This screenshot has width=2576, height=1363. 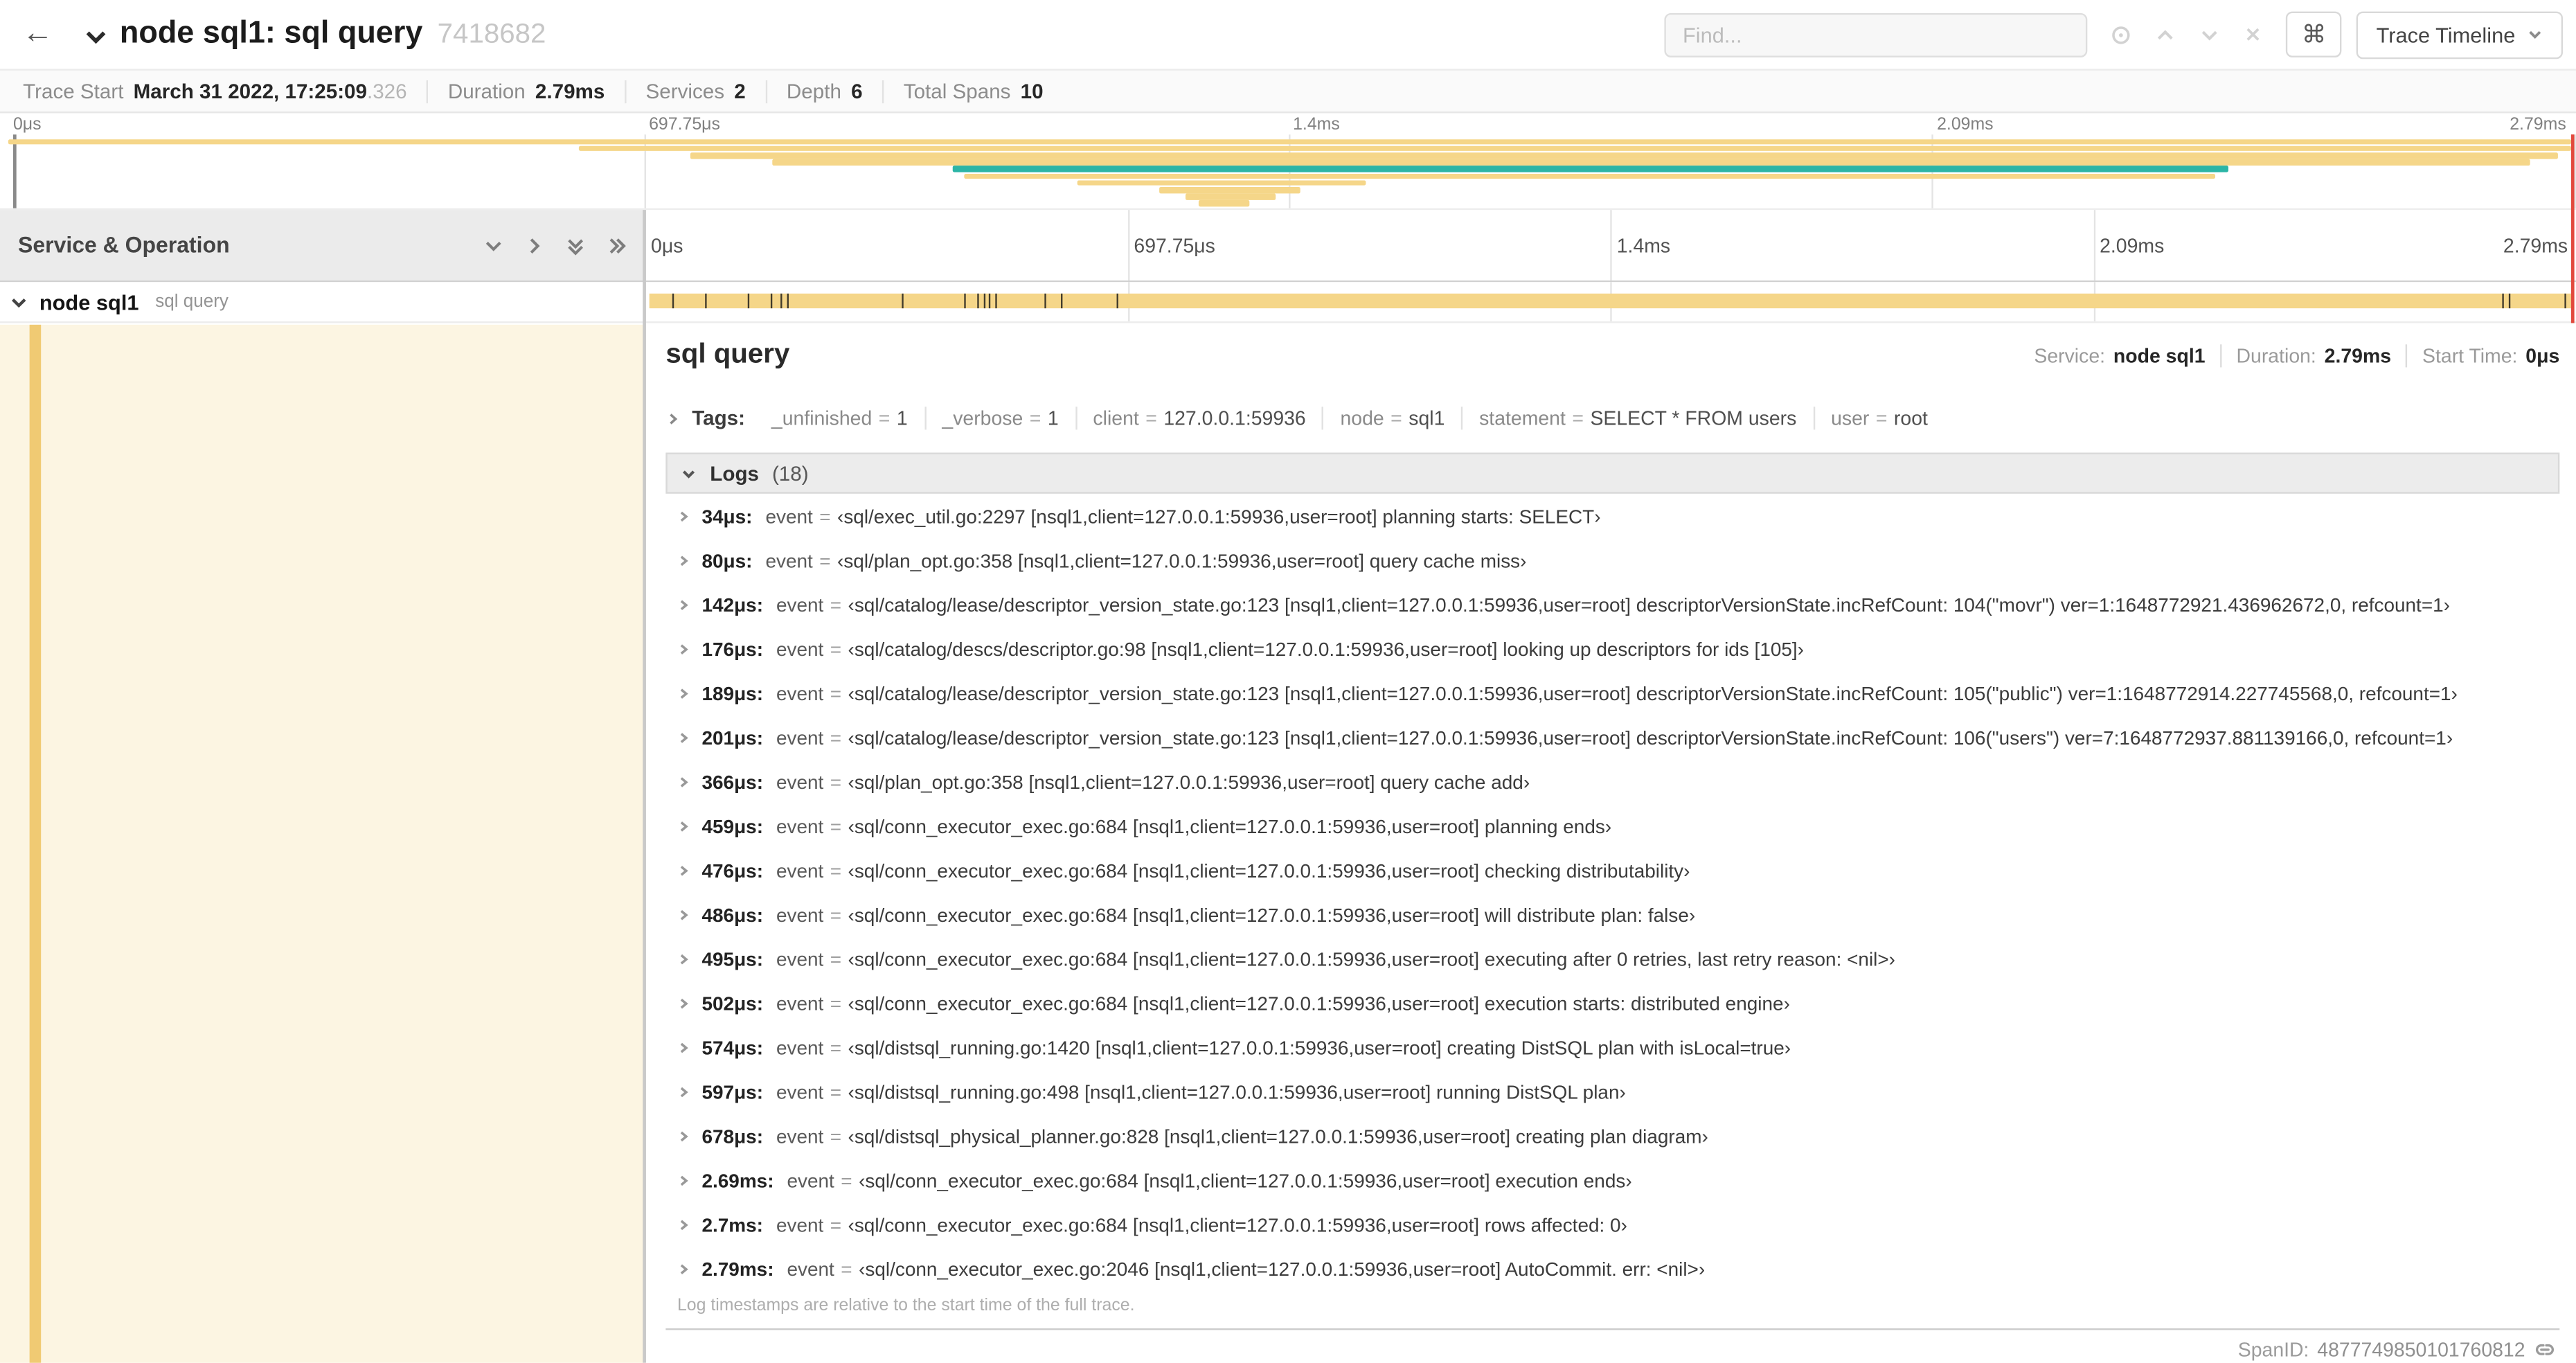 What do you see at coordinates (822, 418) in the screenshot?
I see `tag-key: _unfinished` at bounding box center [822, 418].